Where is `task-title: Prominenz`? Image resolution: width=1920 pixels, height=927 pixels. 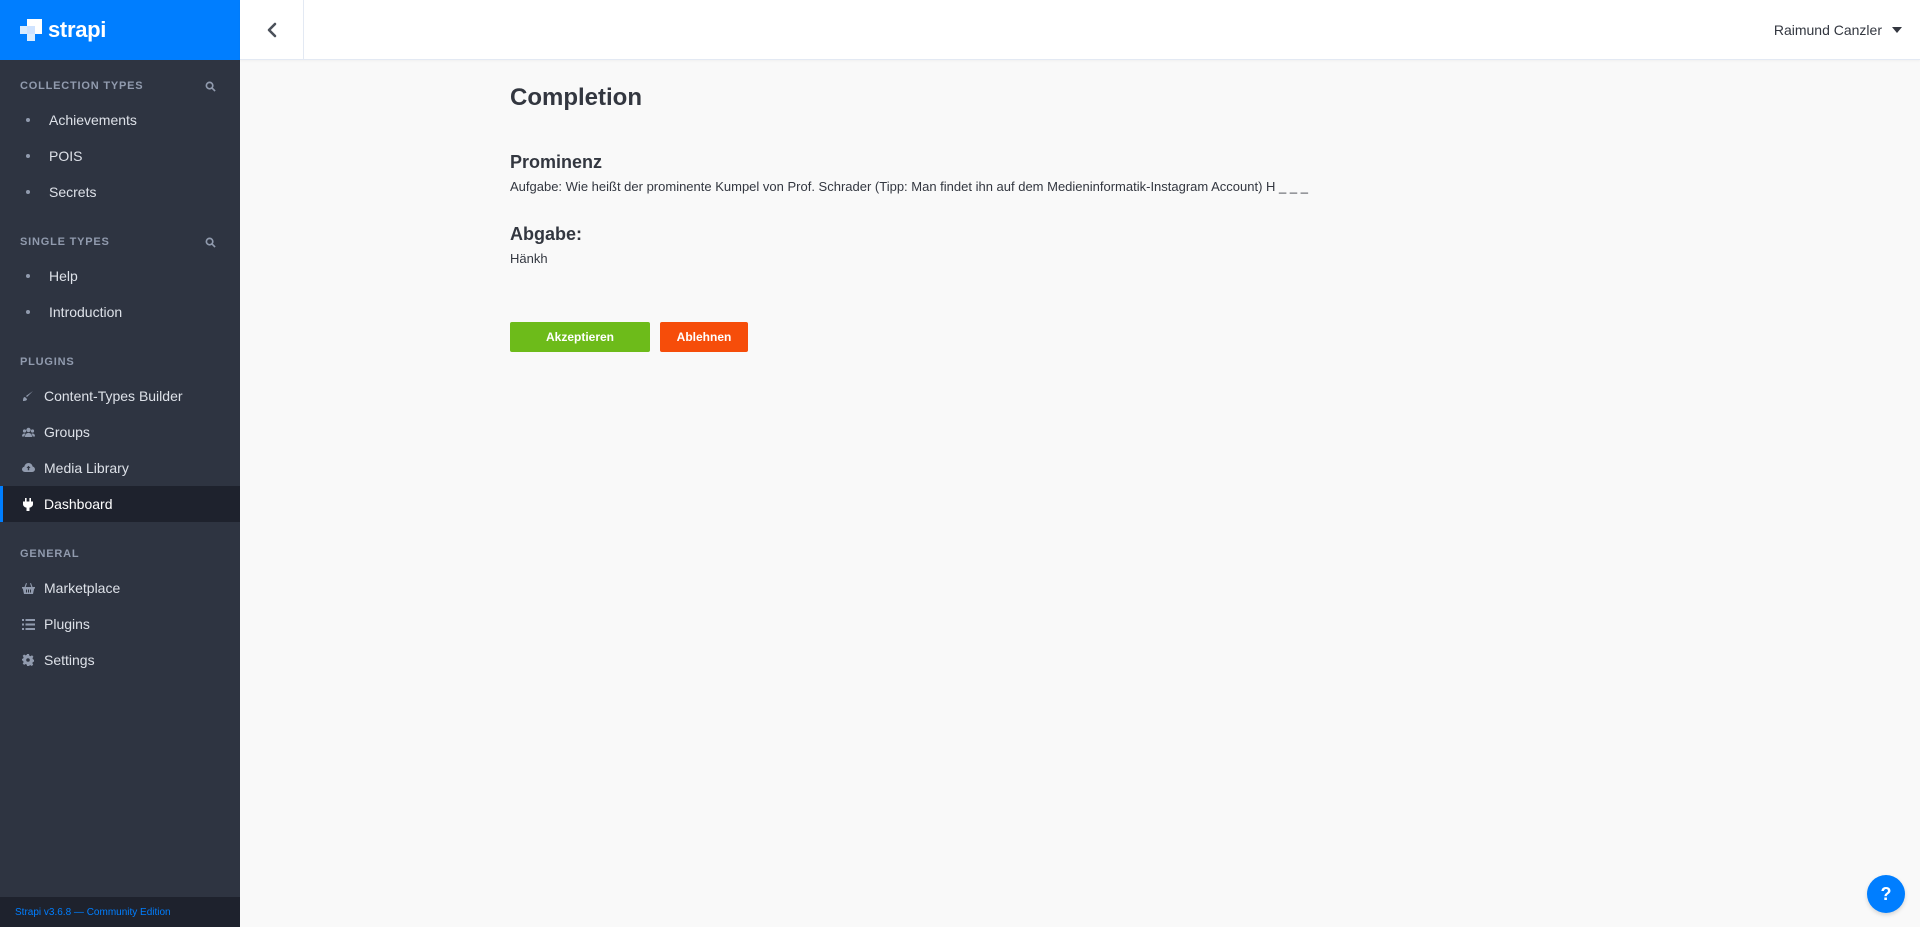 task-title: Prominenz is located at coordinates (556, 162).